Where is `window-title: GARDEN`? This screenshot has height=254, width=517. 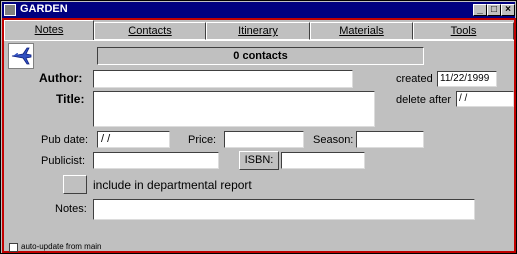 window-title: GARDEN is located at coordinates (44, 9).